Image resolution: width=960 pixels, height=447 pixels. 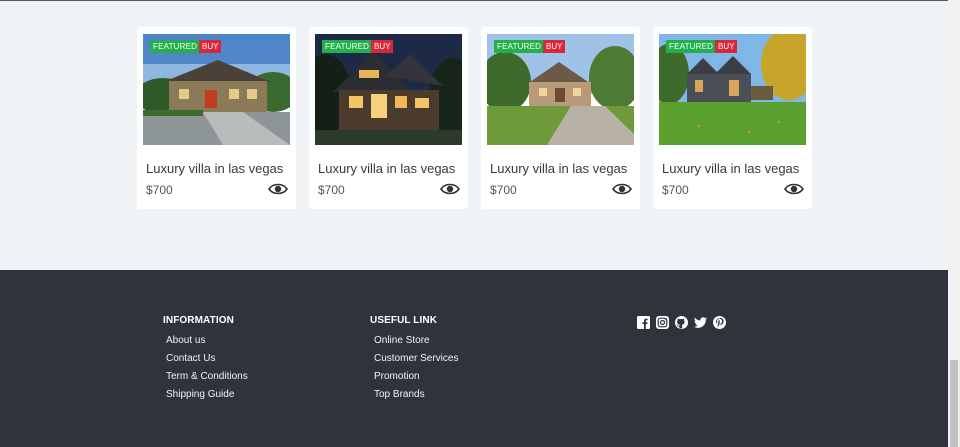 I want to click on footer-link-customer-services: Customer Services, so click(x=416, y=358).